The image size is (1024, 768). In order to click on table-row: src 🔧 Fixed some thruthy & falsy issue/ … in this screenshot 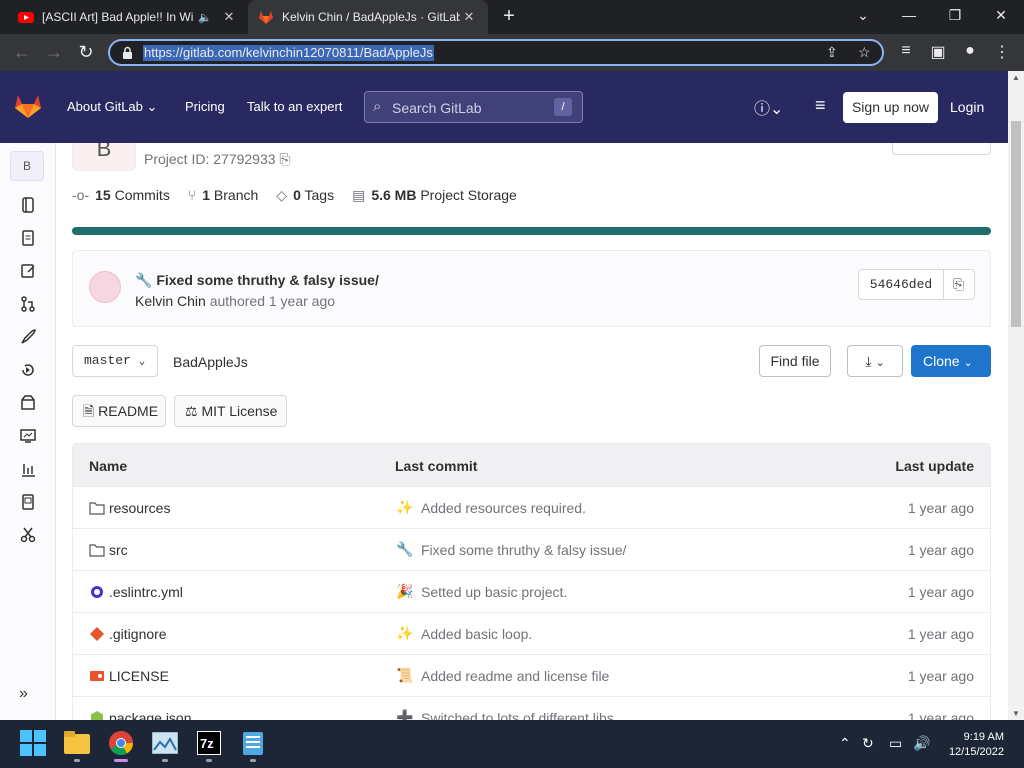, I will do `click(531, 550)`.